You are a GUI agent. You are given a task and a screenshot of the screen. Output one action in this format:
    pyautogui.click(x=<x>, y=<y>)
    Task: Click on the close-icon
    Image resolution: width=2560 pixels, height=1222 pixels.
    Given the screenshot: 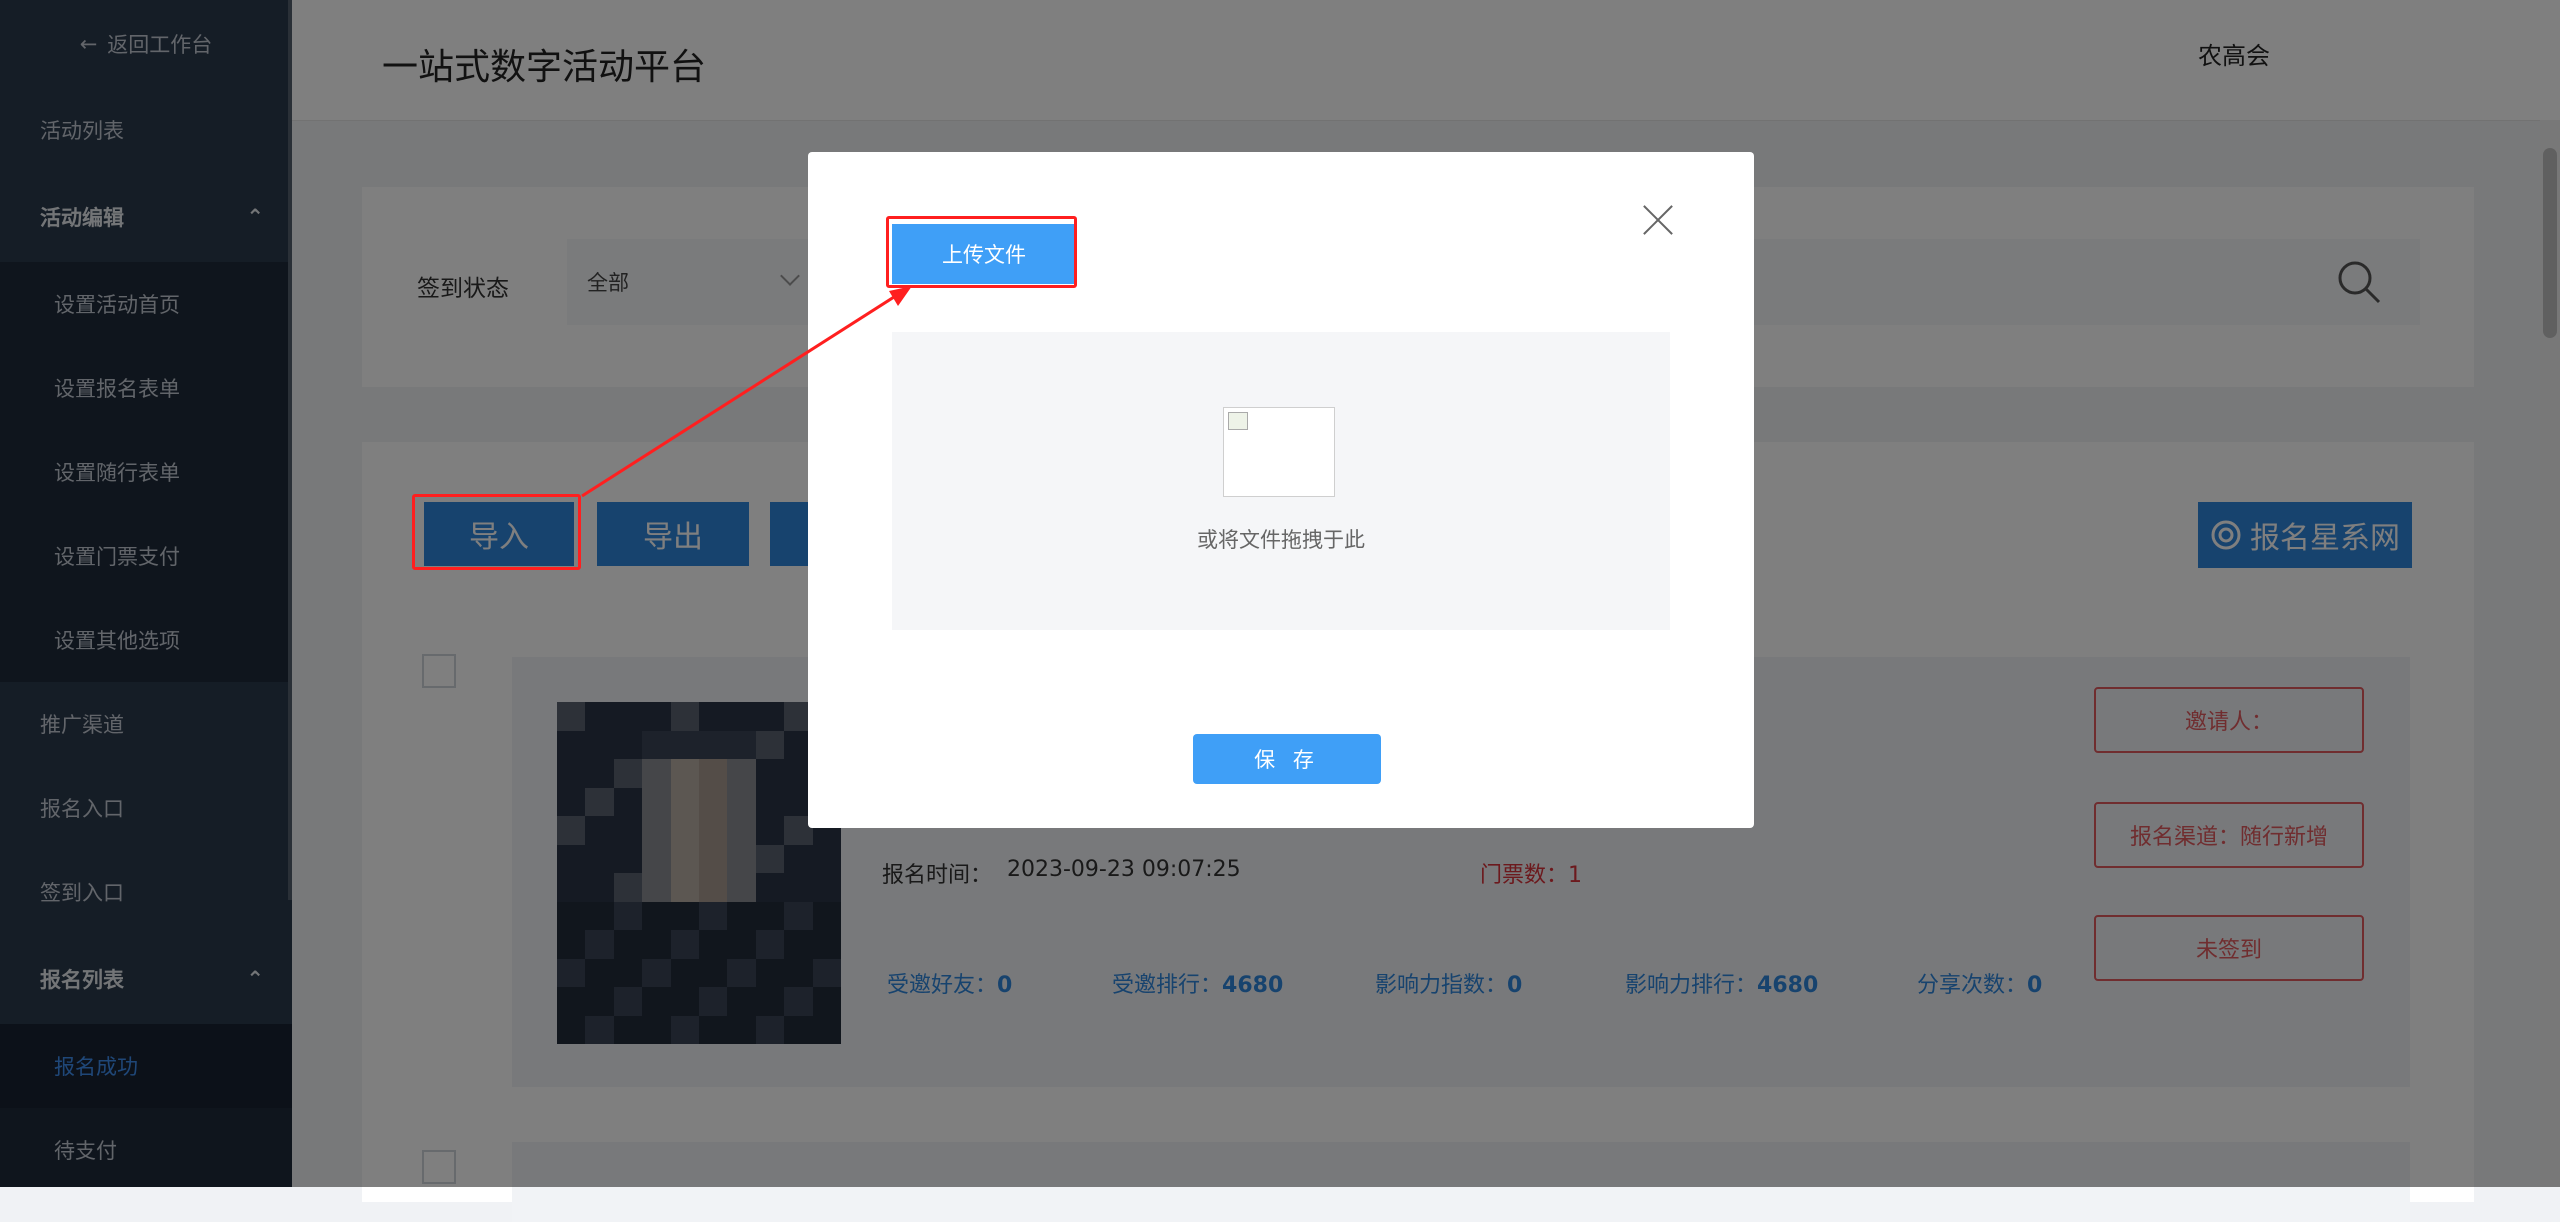 What is the action you would take?
    pyautogui.click(x=1658, y=220)
    